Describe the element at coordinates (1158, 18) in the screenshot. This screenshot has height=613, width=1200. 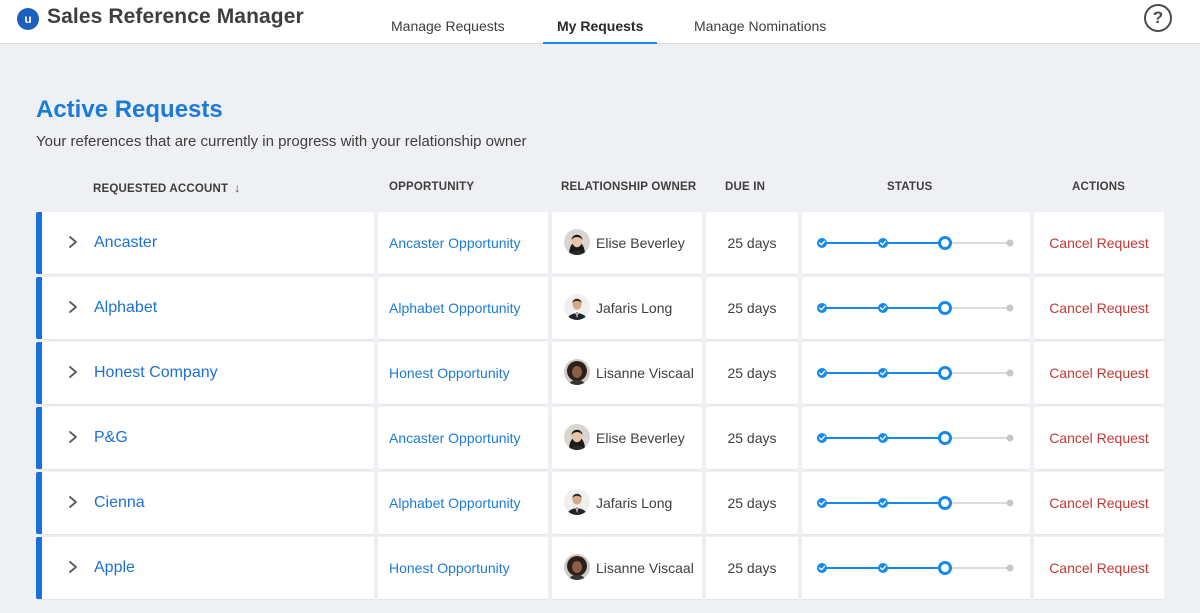
I see `help-icon: ?` at that location.